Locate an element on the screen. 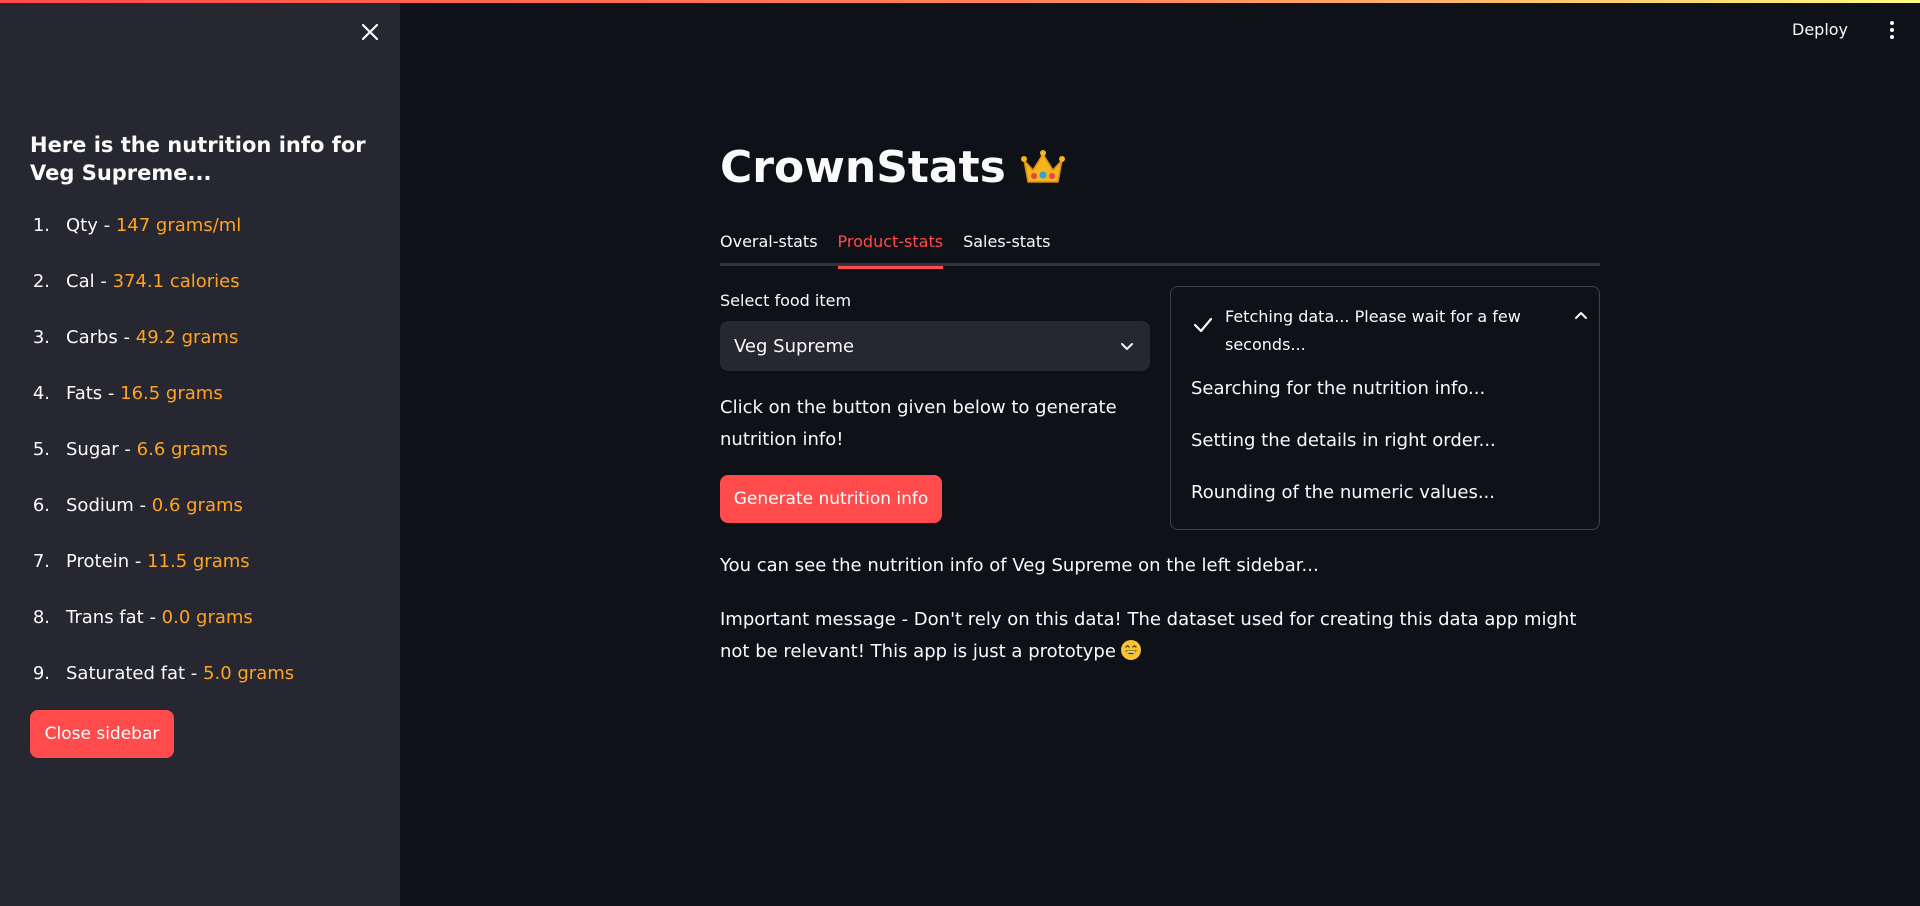 This screenshot has height=906, width=1920. tab-bar: Overal-stats Product-stats Sales-stats is located at coordinates (1160, 246).